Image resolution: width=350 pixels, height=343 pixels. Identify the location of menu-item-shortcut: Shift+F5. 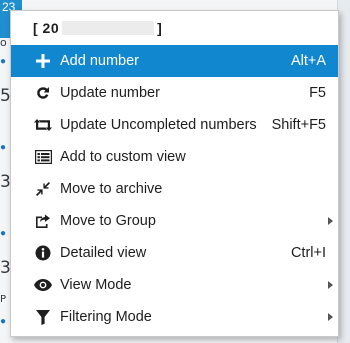
(298, 125).